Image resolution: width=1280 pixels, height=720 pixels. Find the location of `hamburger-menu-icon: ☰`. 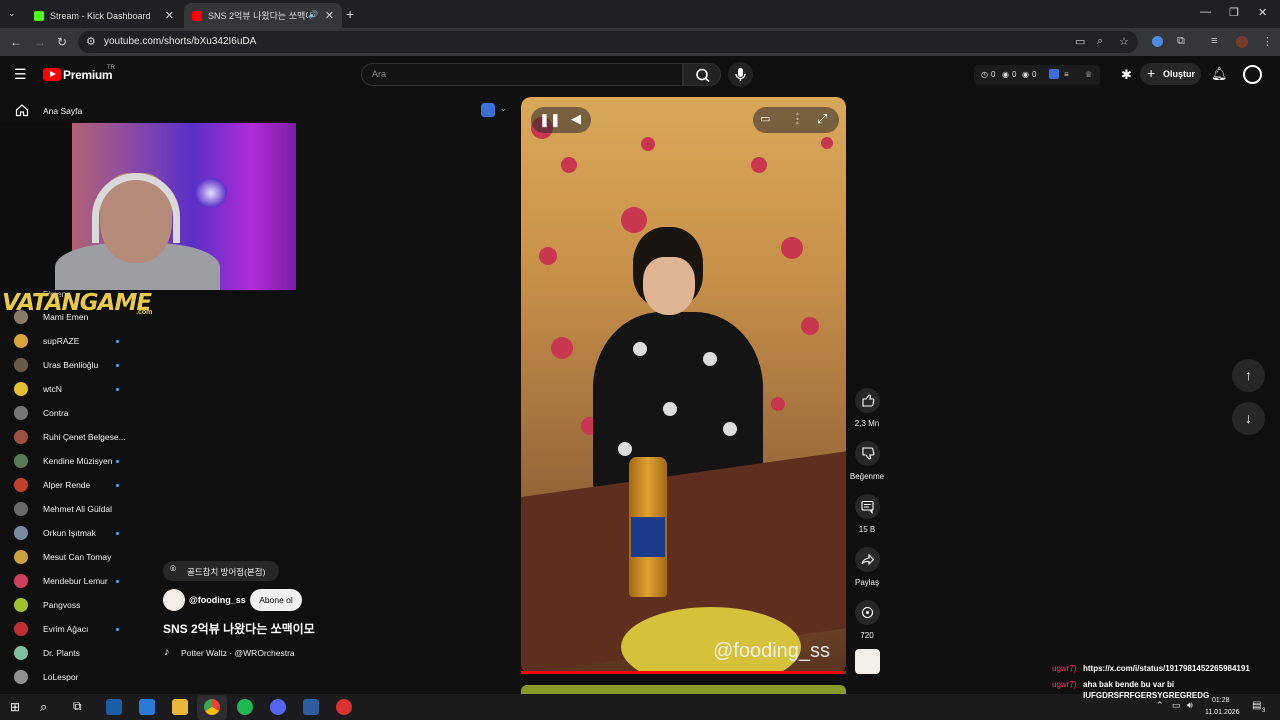

hamburger-menu-icon: ☰ is located at coordinates (20, 74).